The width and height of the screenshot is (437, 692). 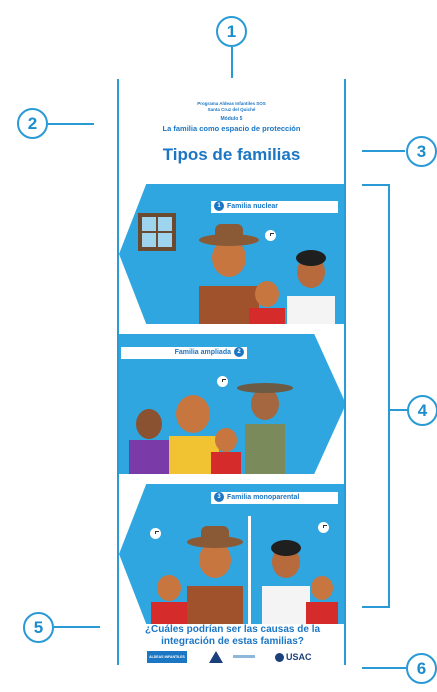 I want to click on family-monoparental-mother-illustration, so click(x=300, y=582).